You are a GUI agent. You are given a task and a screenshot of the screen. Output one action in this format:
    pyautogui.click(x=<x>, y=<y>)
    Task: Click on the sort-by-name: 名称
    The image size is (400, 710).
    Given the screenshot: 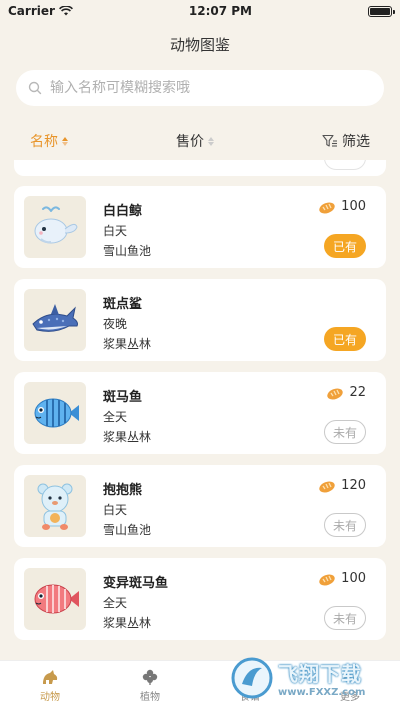 What is the action you would take?
    pyautogui.click(x=49, y=141)
    